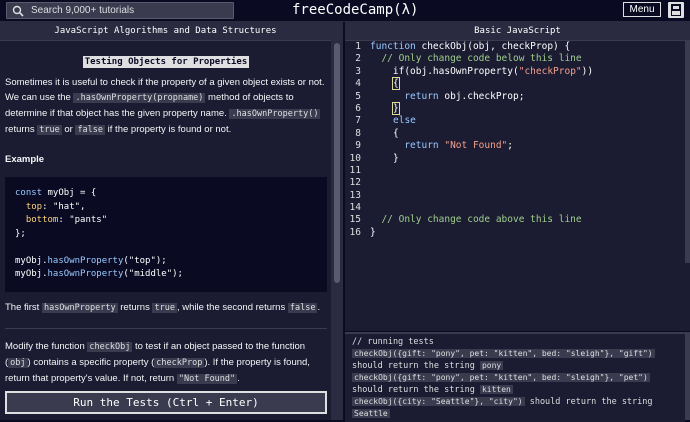  I want to click on inline-code: .hasOwnProperty(propname), so click(139, 98).